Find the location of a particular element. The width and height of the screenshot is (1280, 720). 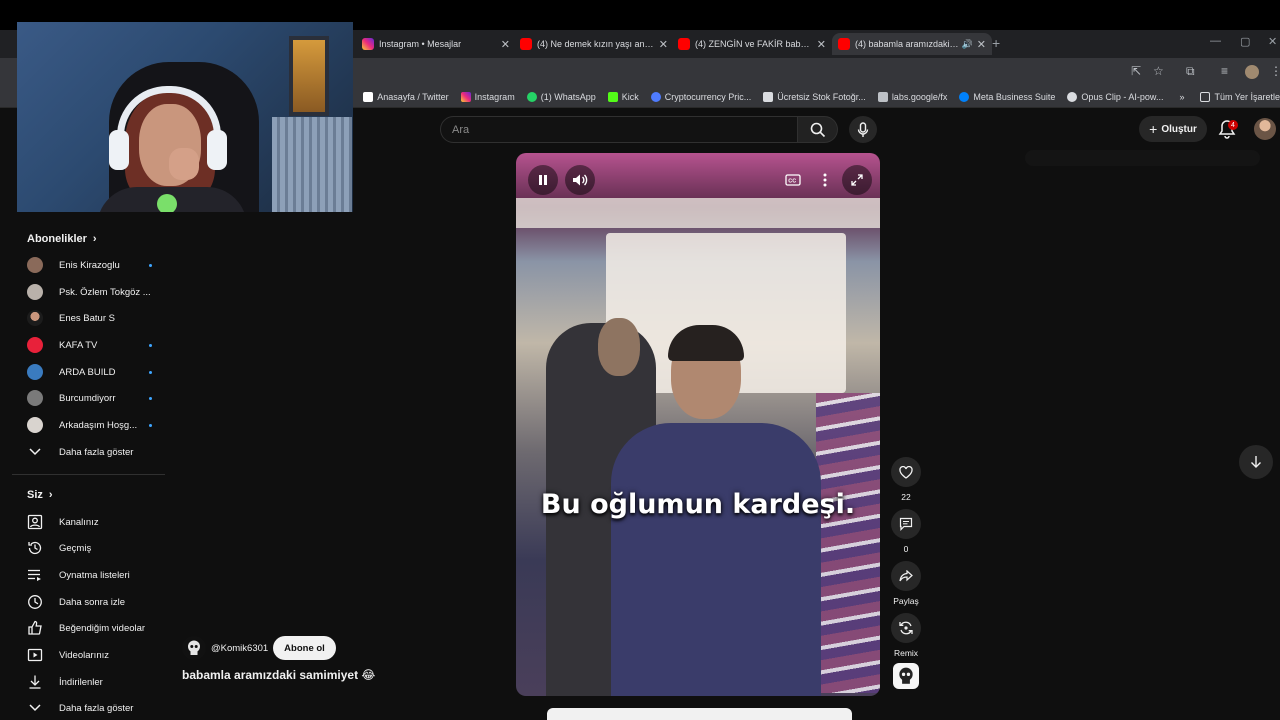

browser-tab-youtube-active: (4) babamla aramızdaki sam 🔊 ✕ is located at coordinates (912, 44).